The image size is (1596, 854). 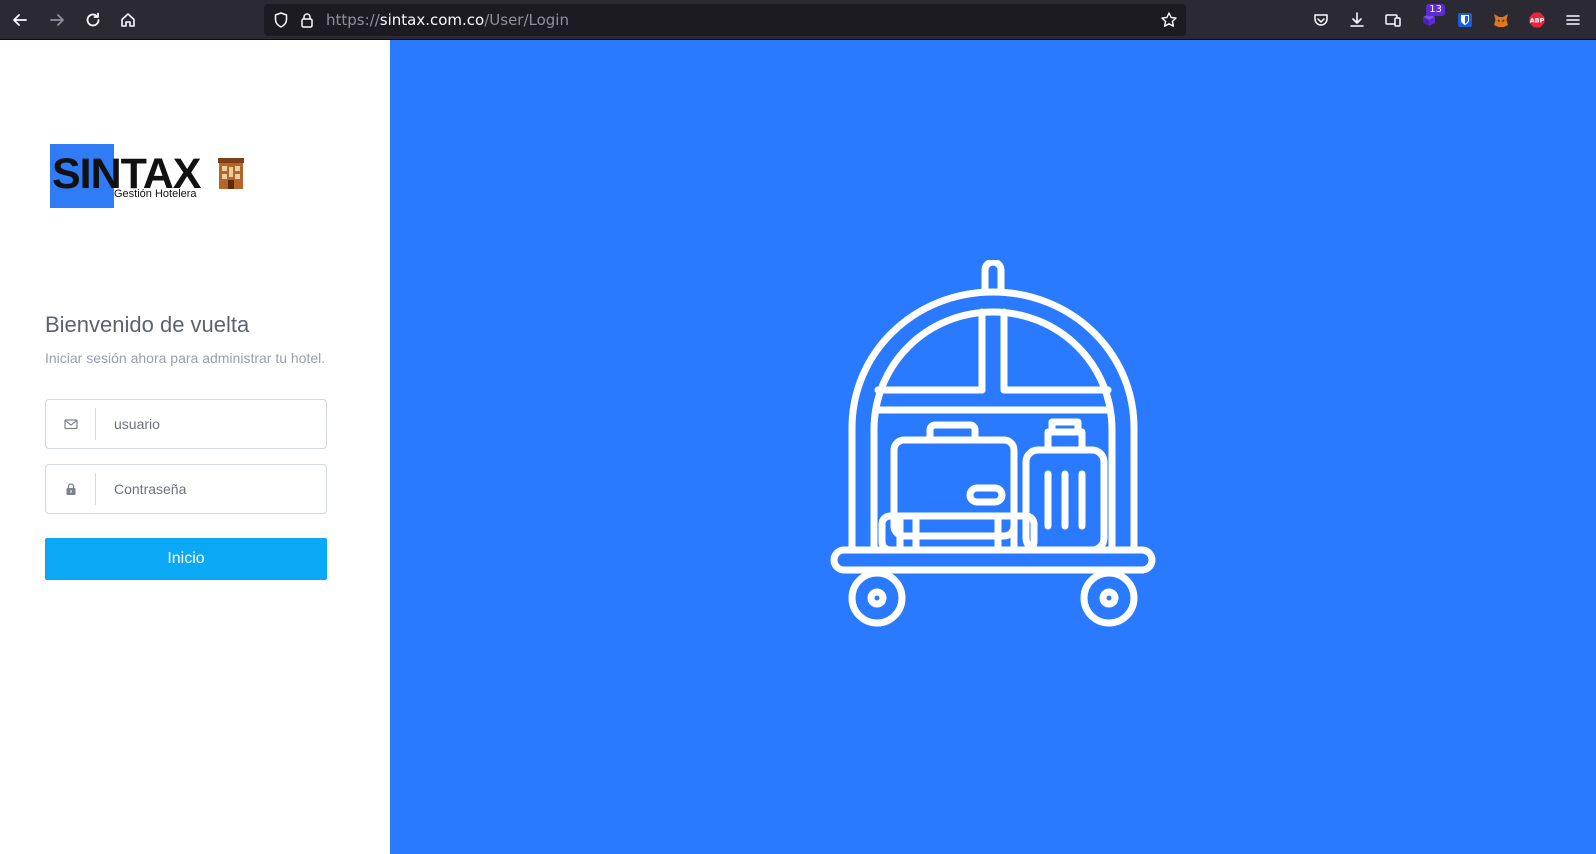 I want to click on pocket-button, so click(x=1321, y=20).